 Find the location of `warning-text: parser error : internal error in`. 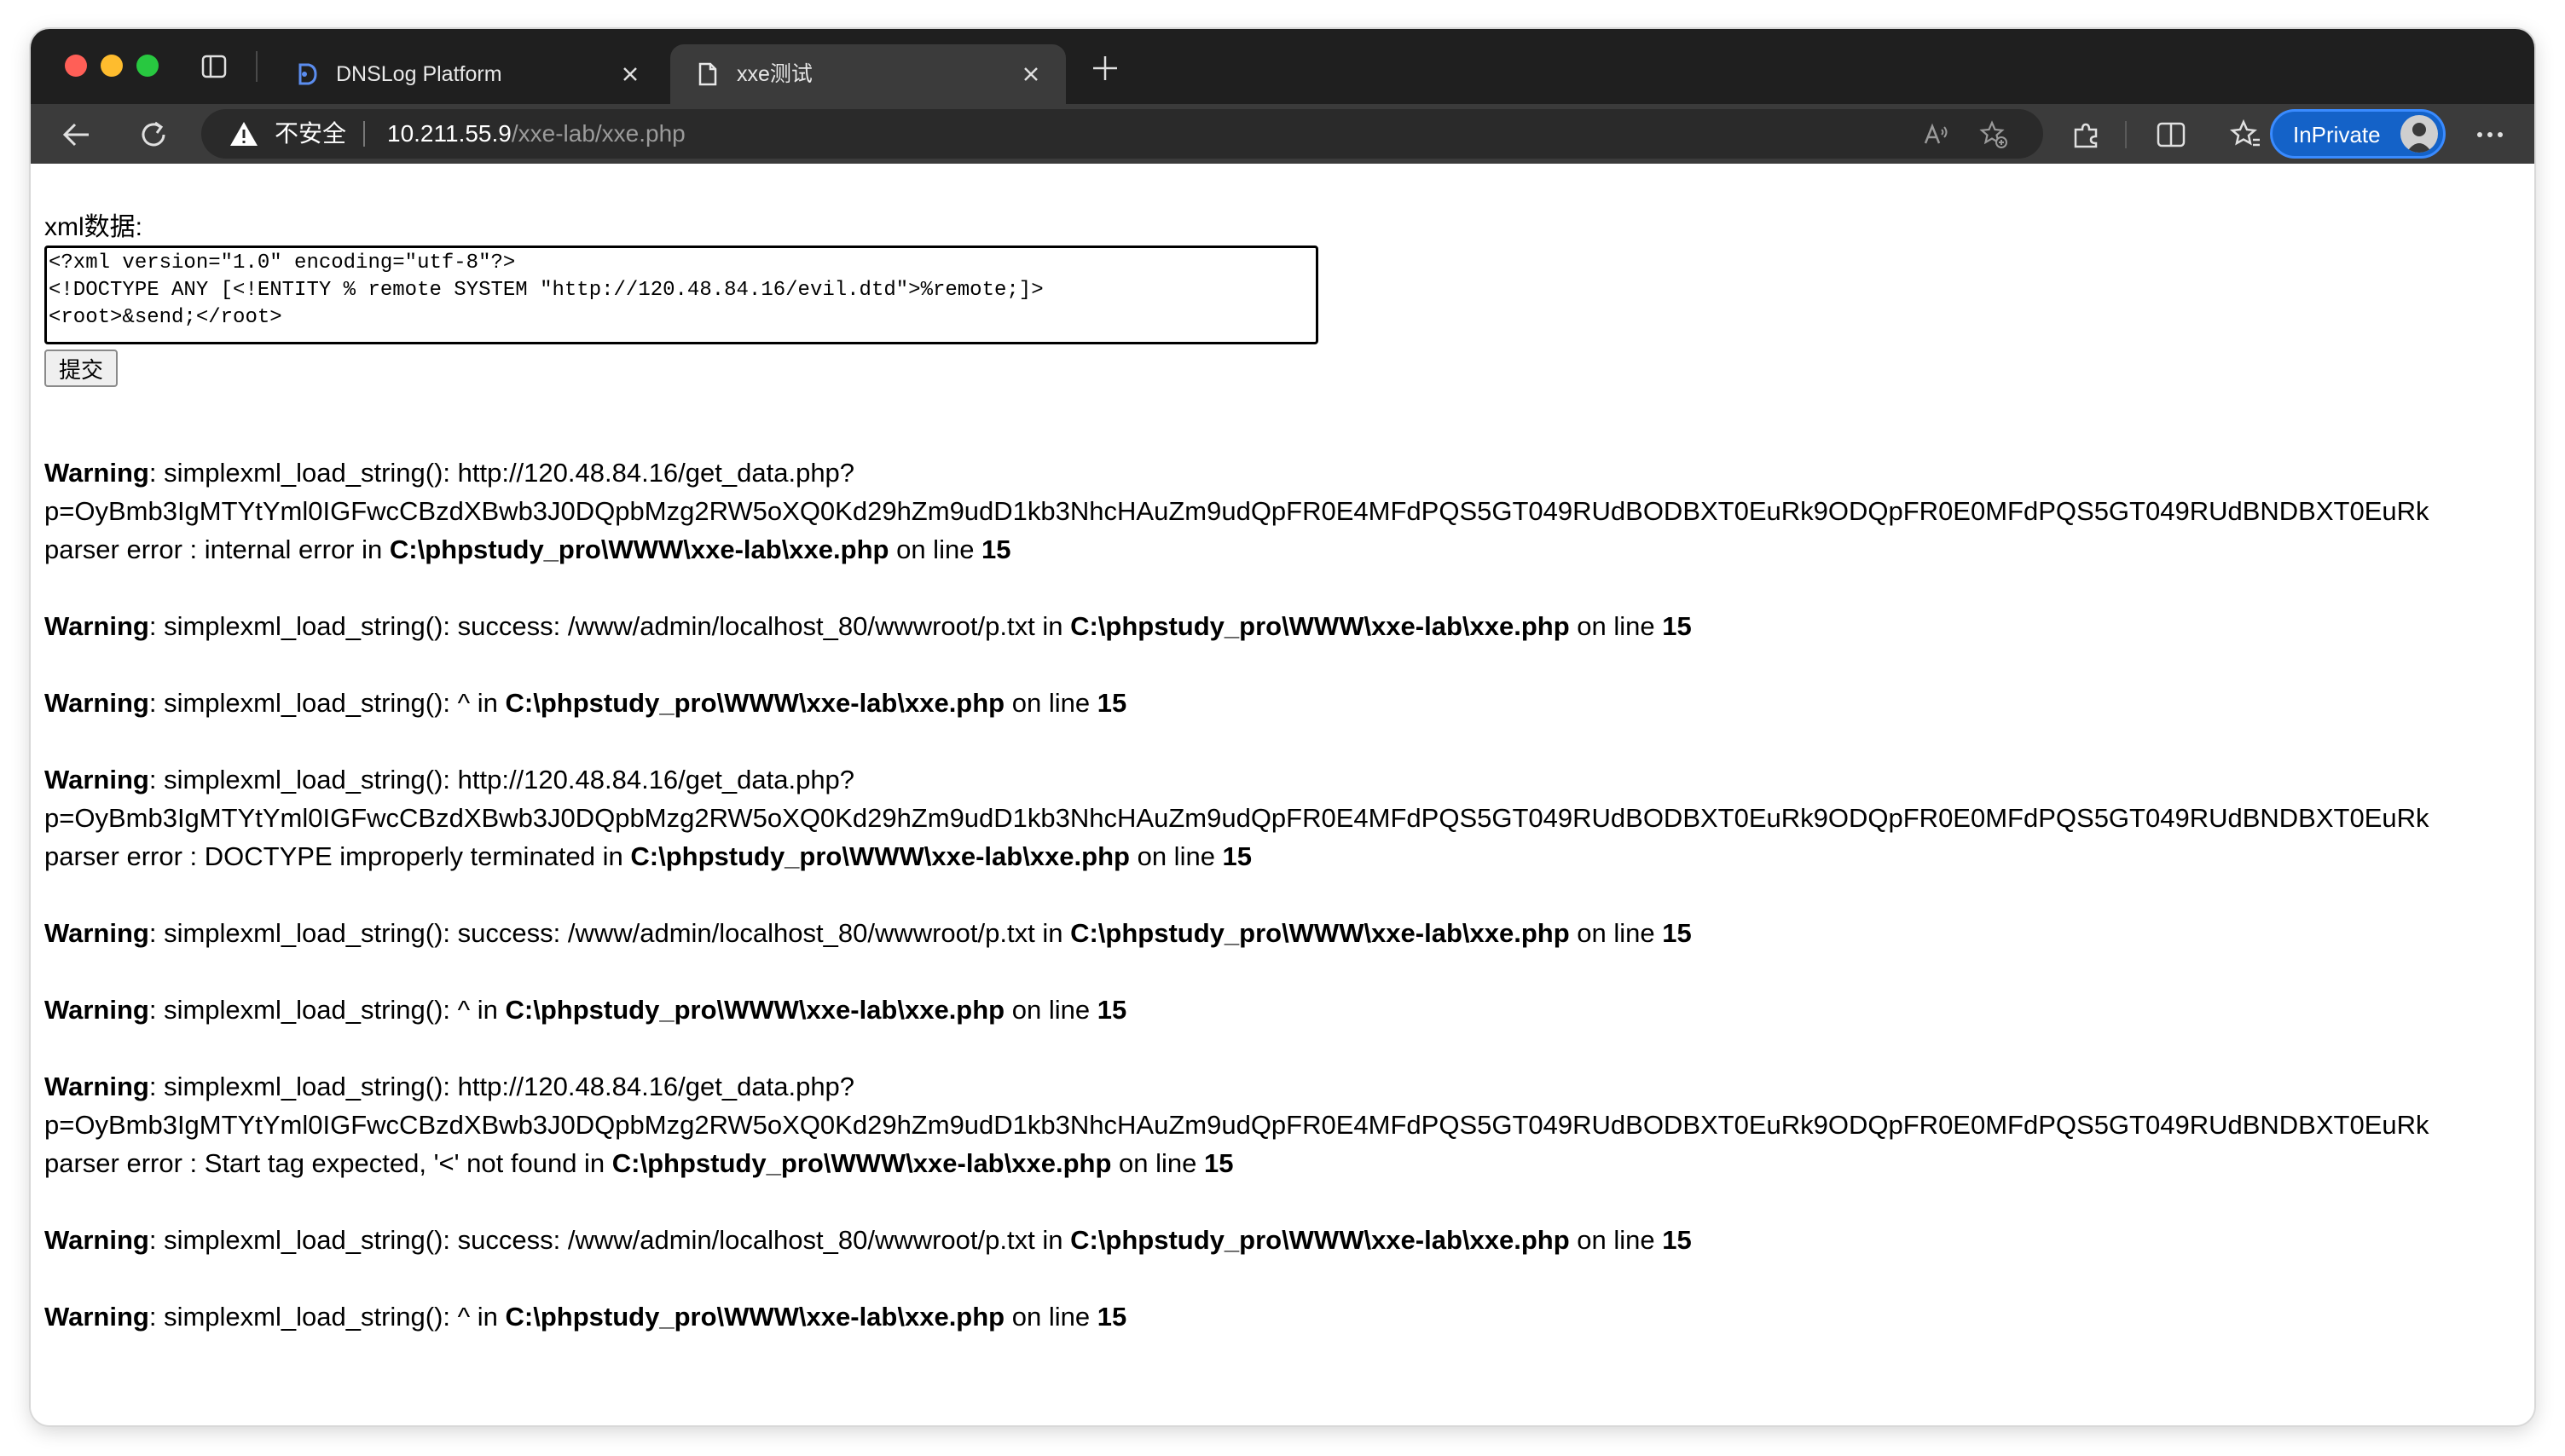

warning-text: parser error : internal error in is located at coordinates (217, 549).